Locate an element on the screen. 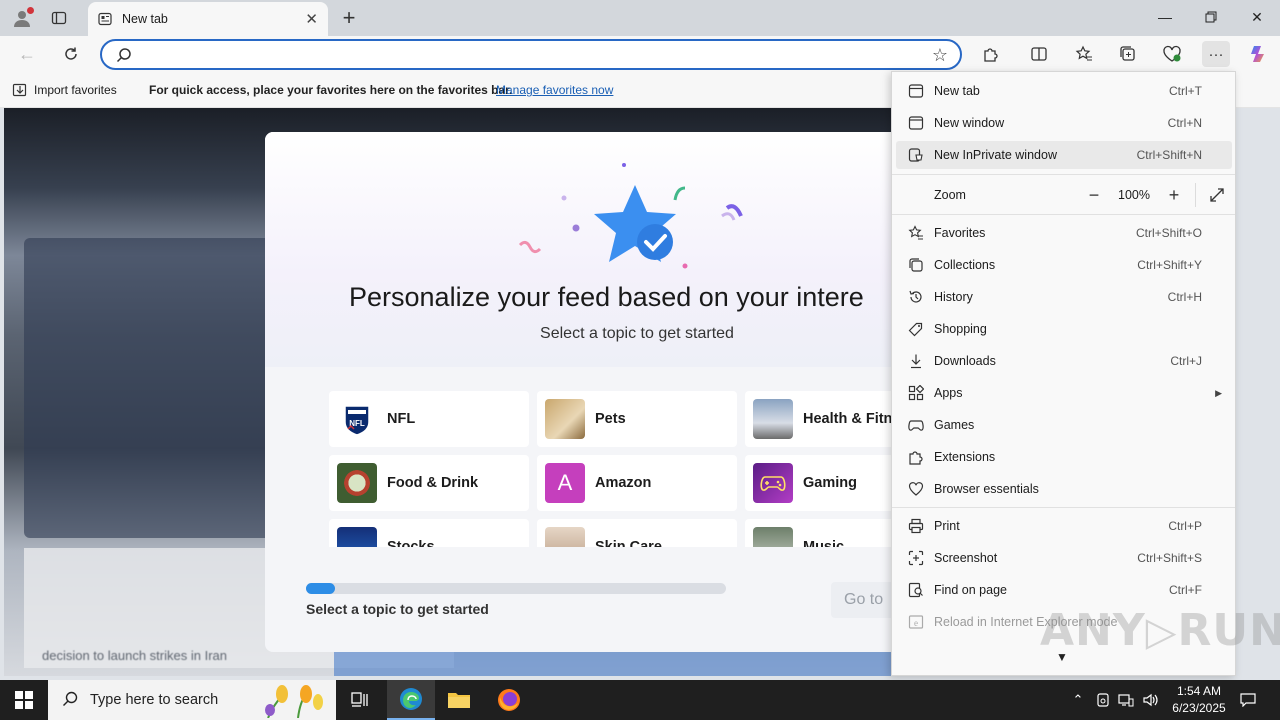 The width and height of the screenshot is (1280, 720). menu-label: Collections is located at coordinates (965, 265).